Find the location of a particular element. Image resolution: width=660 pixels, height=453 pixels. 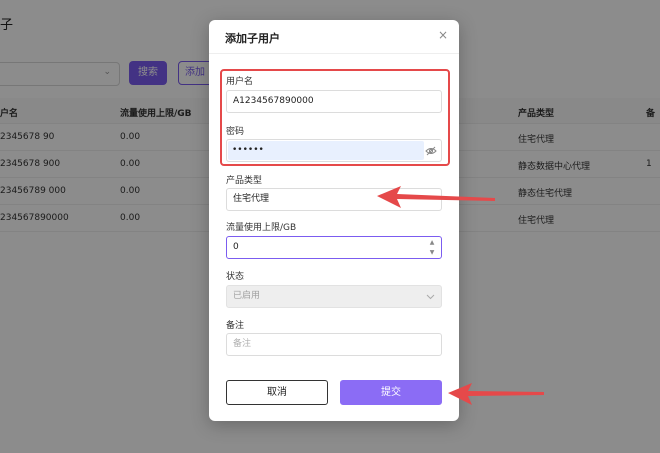

product-type-label: 产品类型 is located at coordinates (244, 181).